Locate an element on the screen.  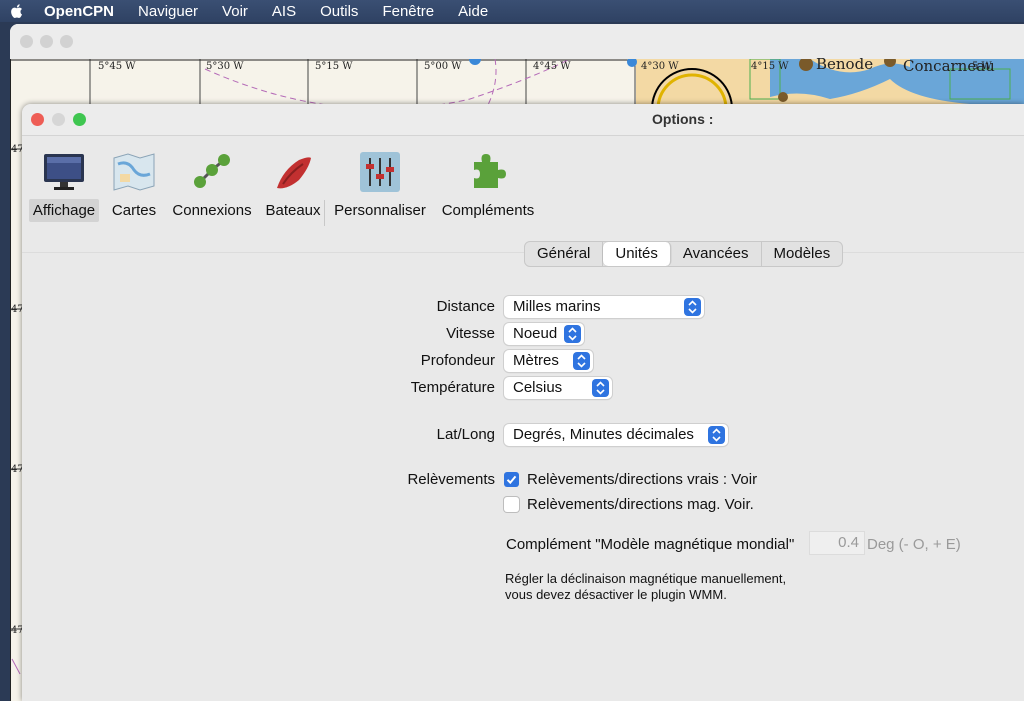
boat-icon is located at coordinates (294, 173).